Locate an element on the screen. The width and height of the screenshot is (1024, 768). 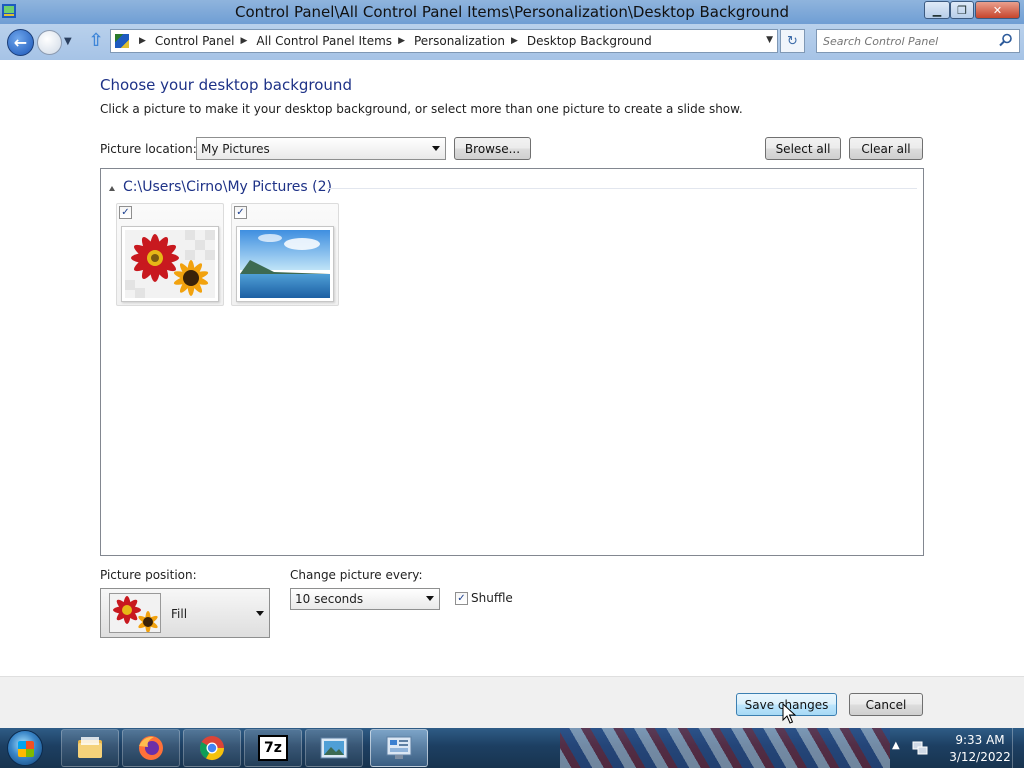
select-all-button: Select all is located at coordinates (803, 148).